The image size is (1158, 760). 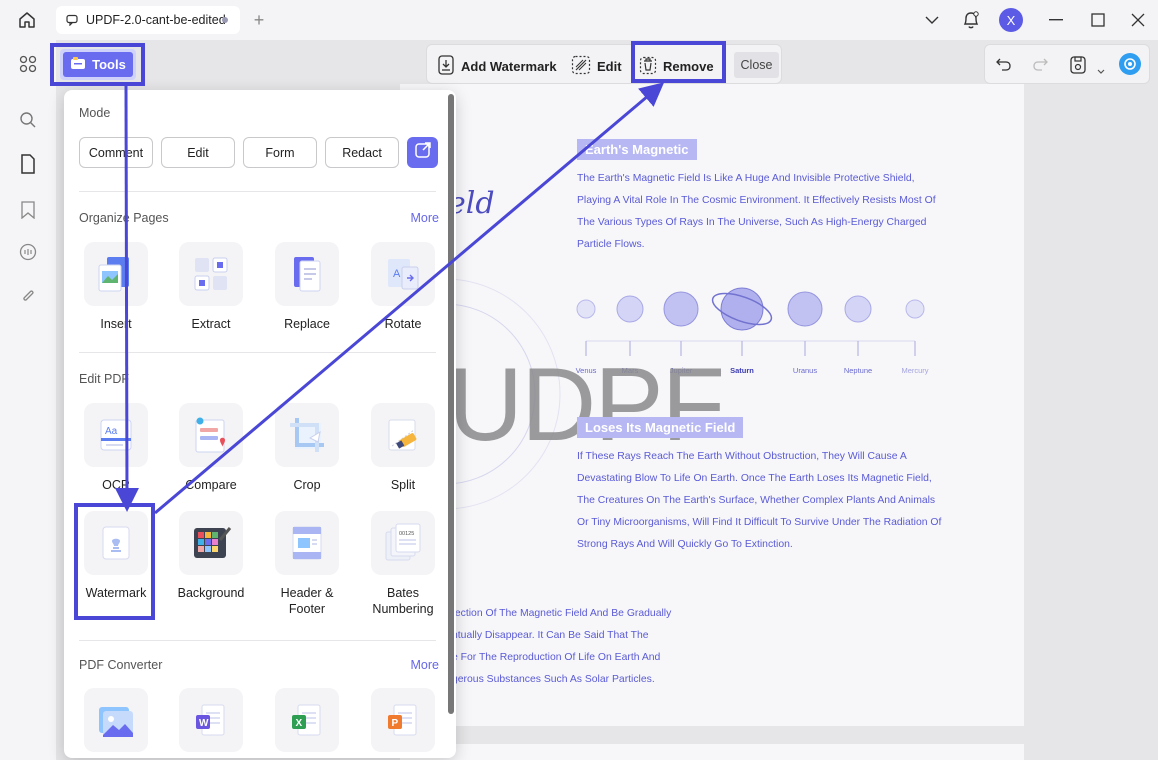 I want to click on powerpoint-file-icon: P, so click(x=403, y=720).